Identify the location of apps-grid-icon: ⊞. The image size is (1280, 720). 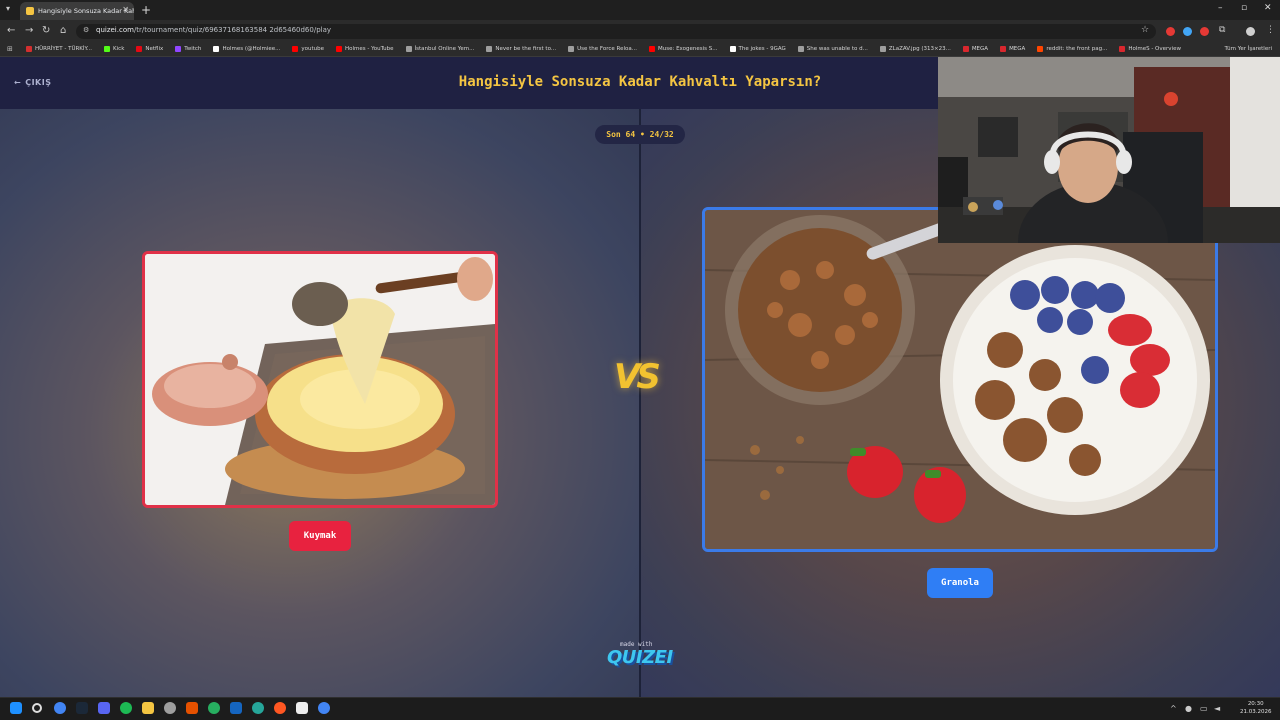
(10, 49).